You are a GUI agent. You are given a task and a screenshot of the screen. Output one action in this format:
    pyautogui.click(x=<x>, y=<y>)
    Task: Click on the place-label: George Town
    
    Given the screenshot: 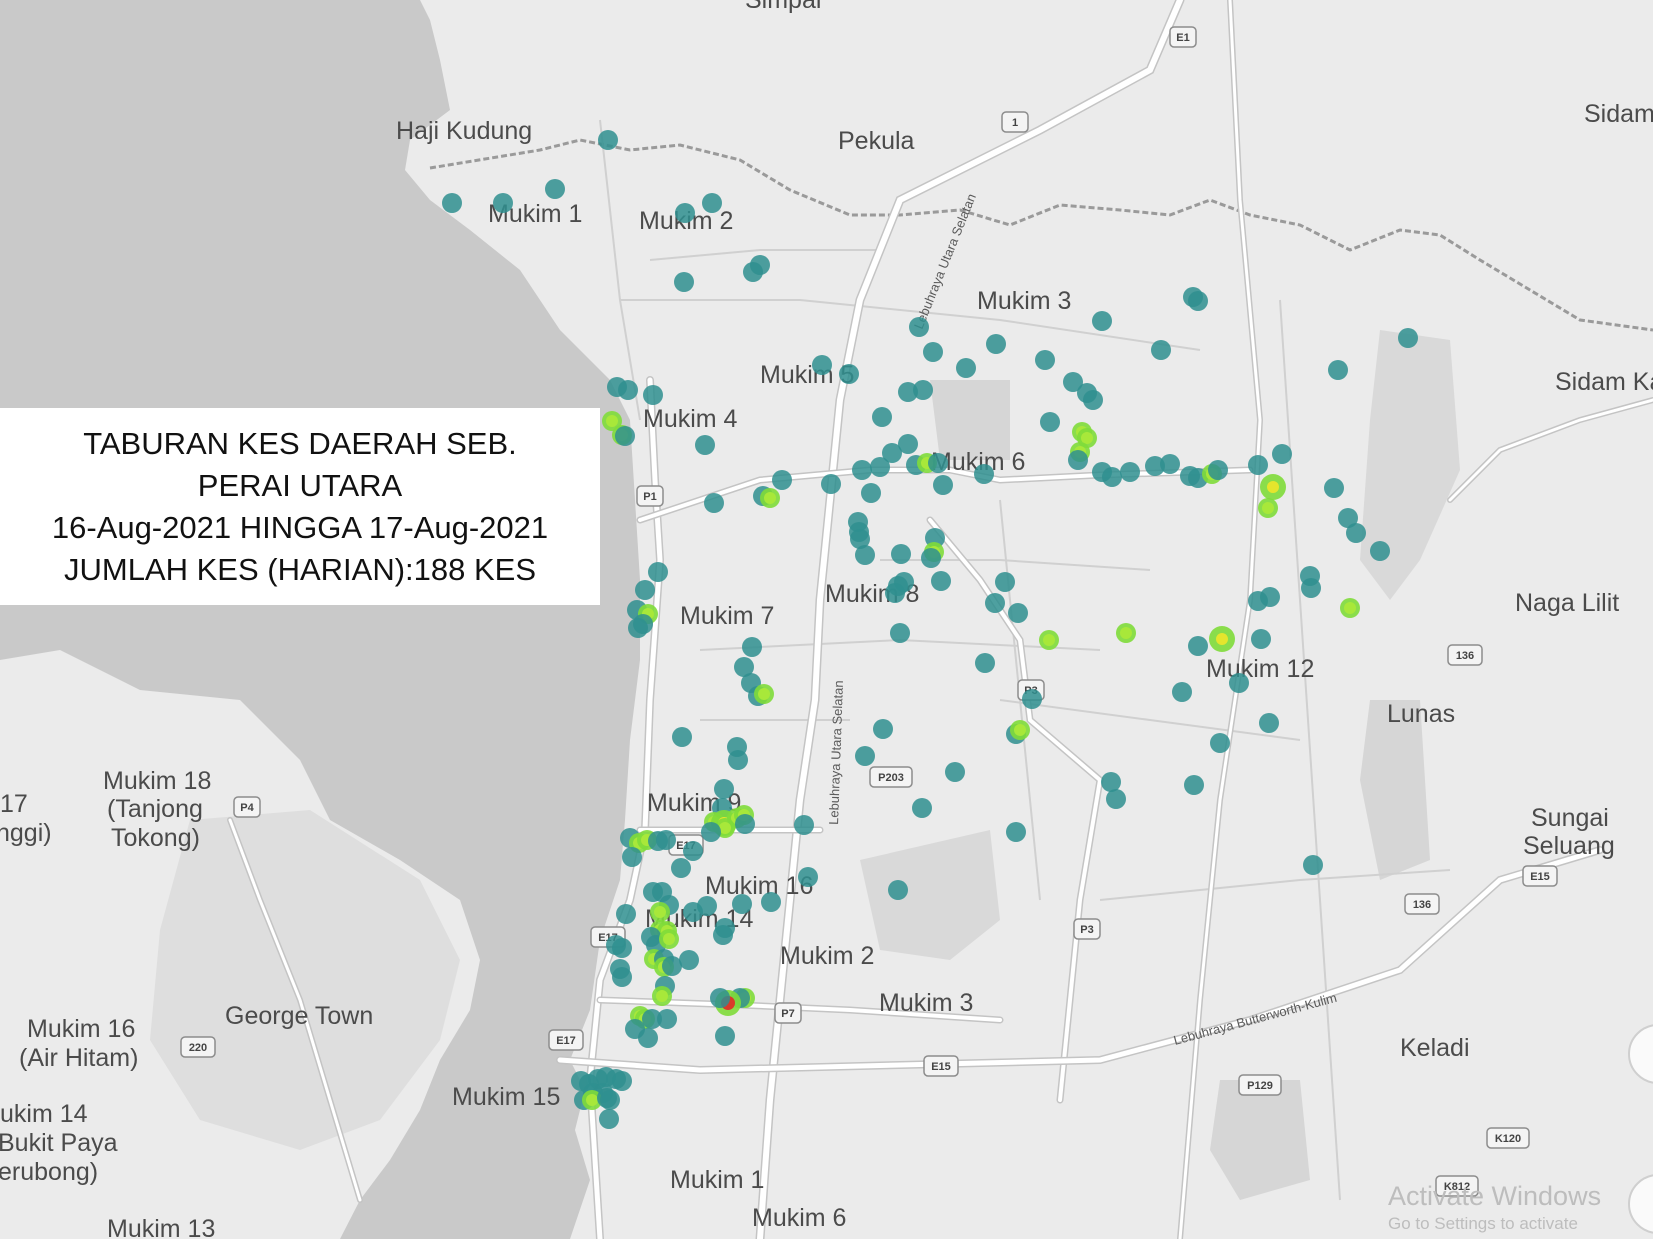 What is the action you would take?
    pyautogui.click(x=299, y=1016)
    